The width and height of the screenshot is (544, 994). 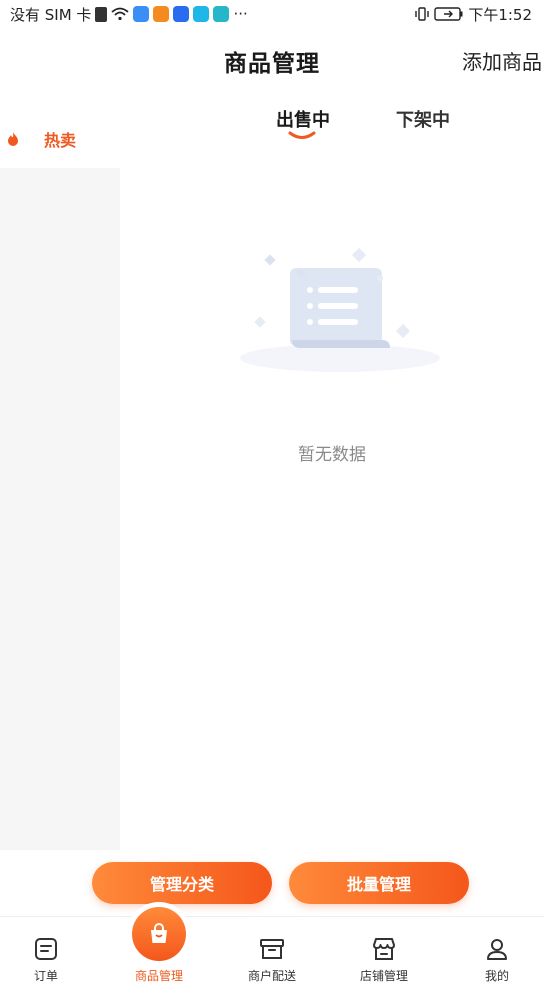 I want to click on nav-item-delivery: 商户配送, so click(x=272, y=955).